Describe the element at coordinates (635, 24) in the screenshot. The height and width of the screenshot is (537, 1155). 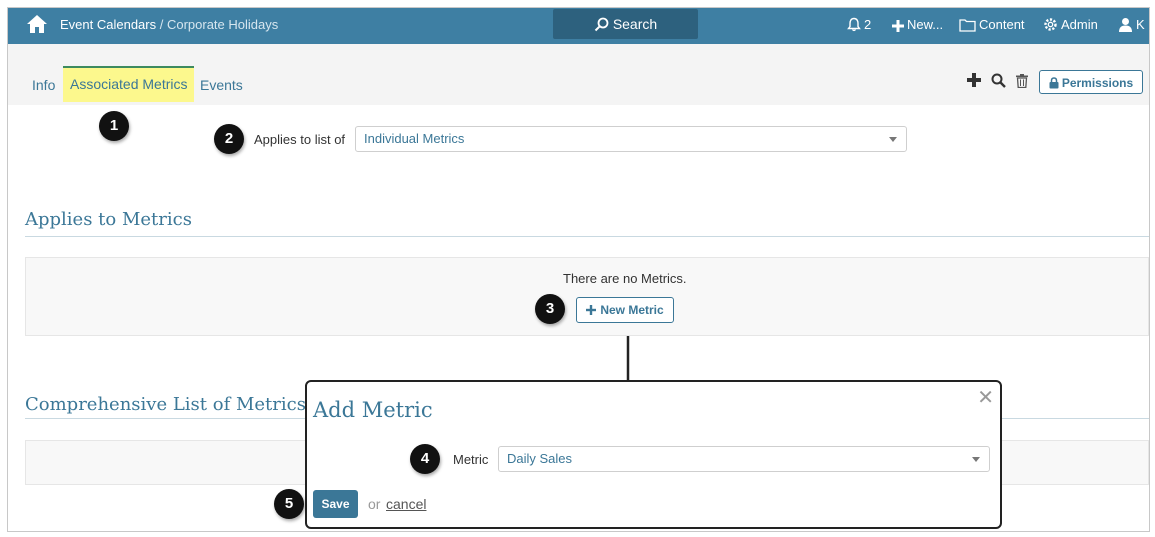
I see `search-label: Search` at that location.